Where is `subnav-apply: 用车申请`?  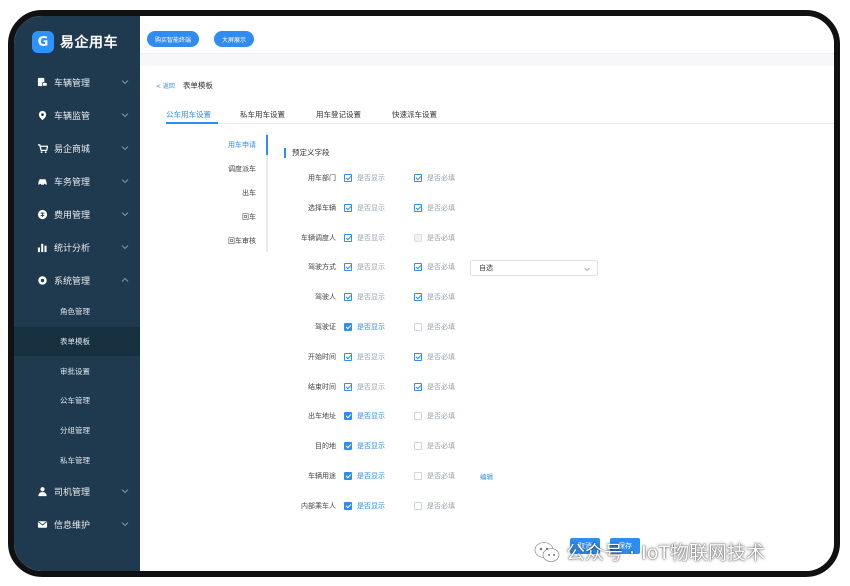 subnav-apply: 用车申请 is located at coordinates (242, 145).